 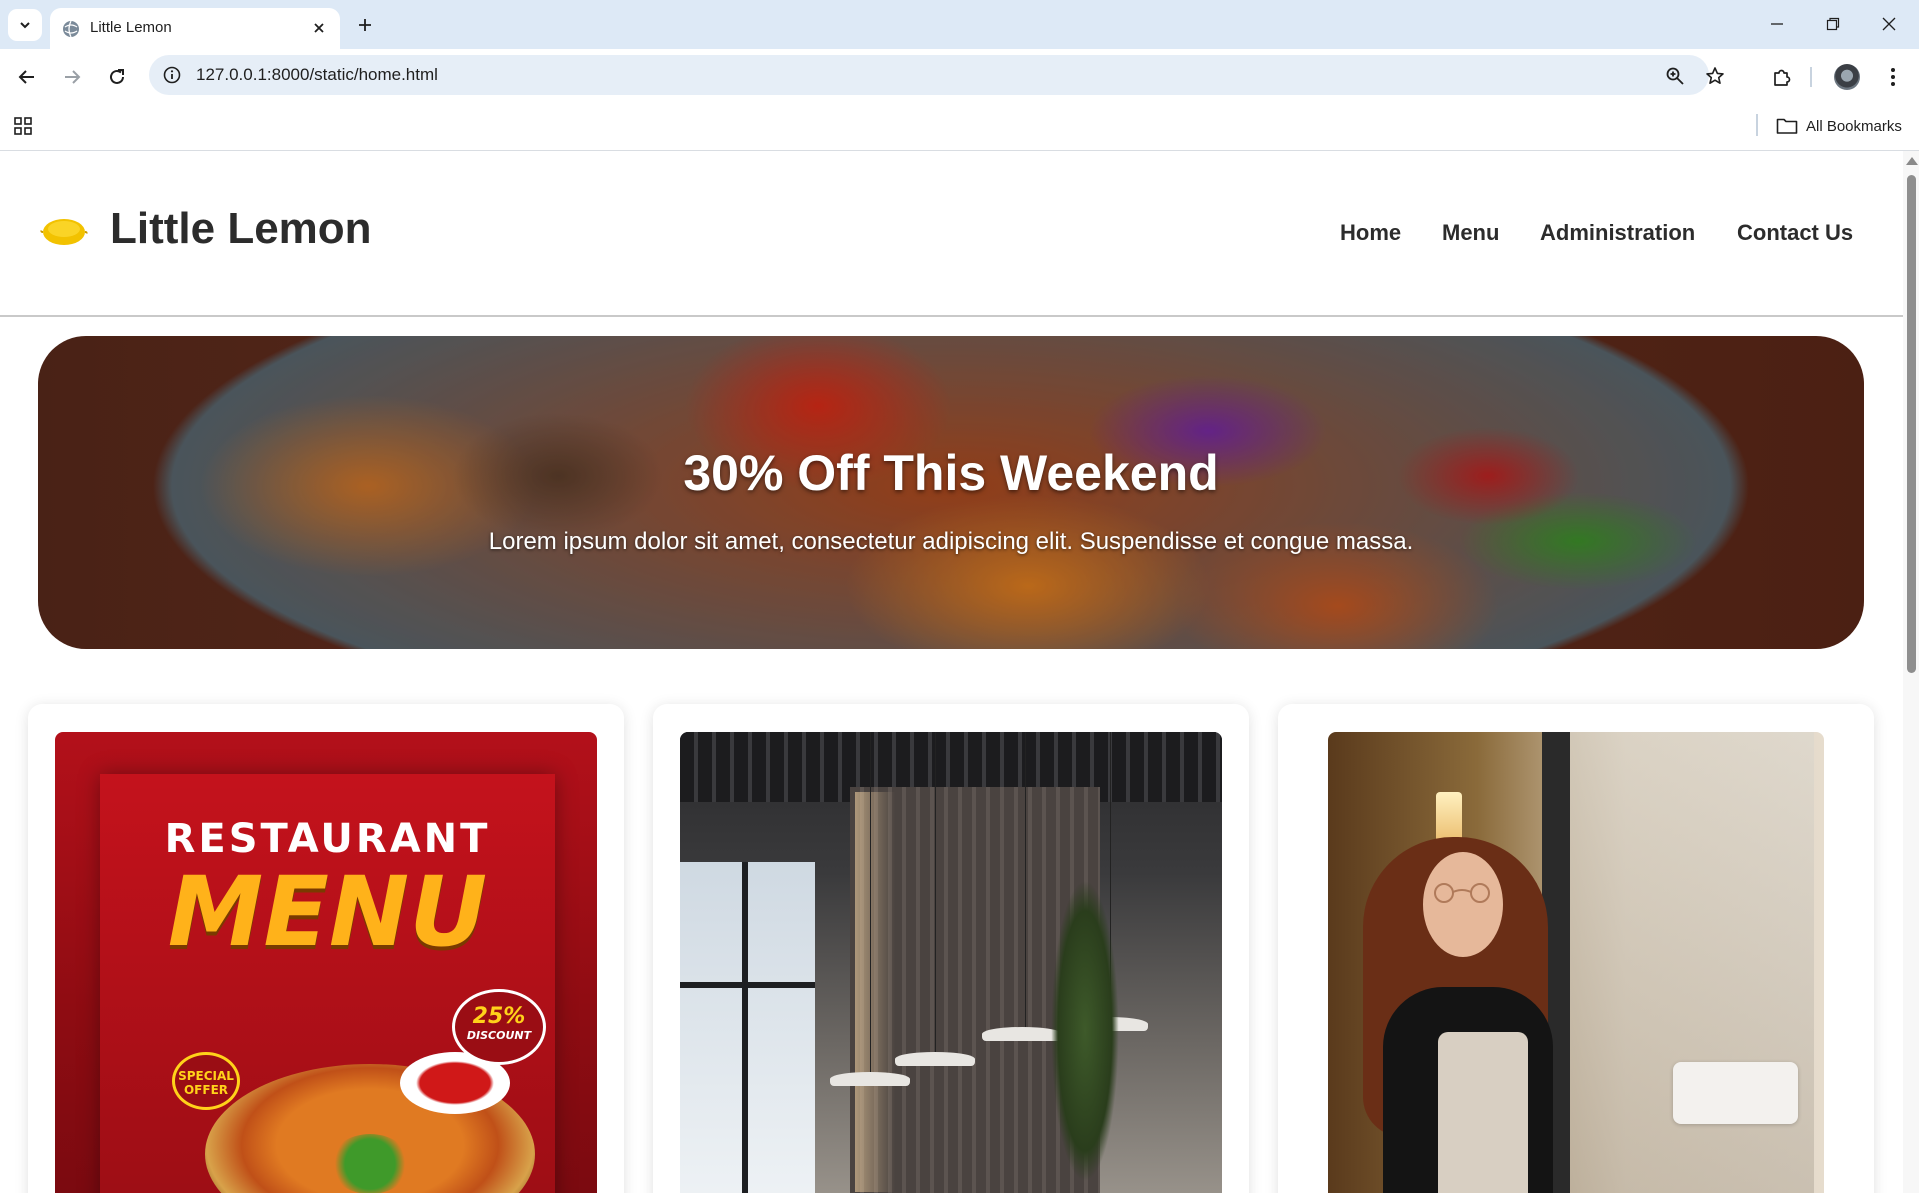 I want to click on tab-search-button, so click(x=25, y=25).